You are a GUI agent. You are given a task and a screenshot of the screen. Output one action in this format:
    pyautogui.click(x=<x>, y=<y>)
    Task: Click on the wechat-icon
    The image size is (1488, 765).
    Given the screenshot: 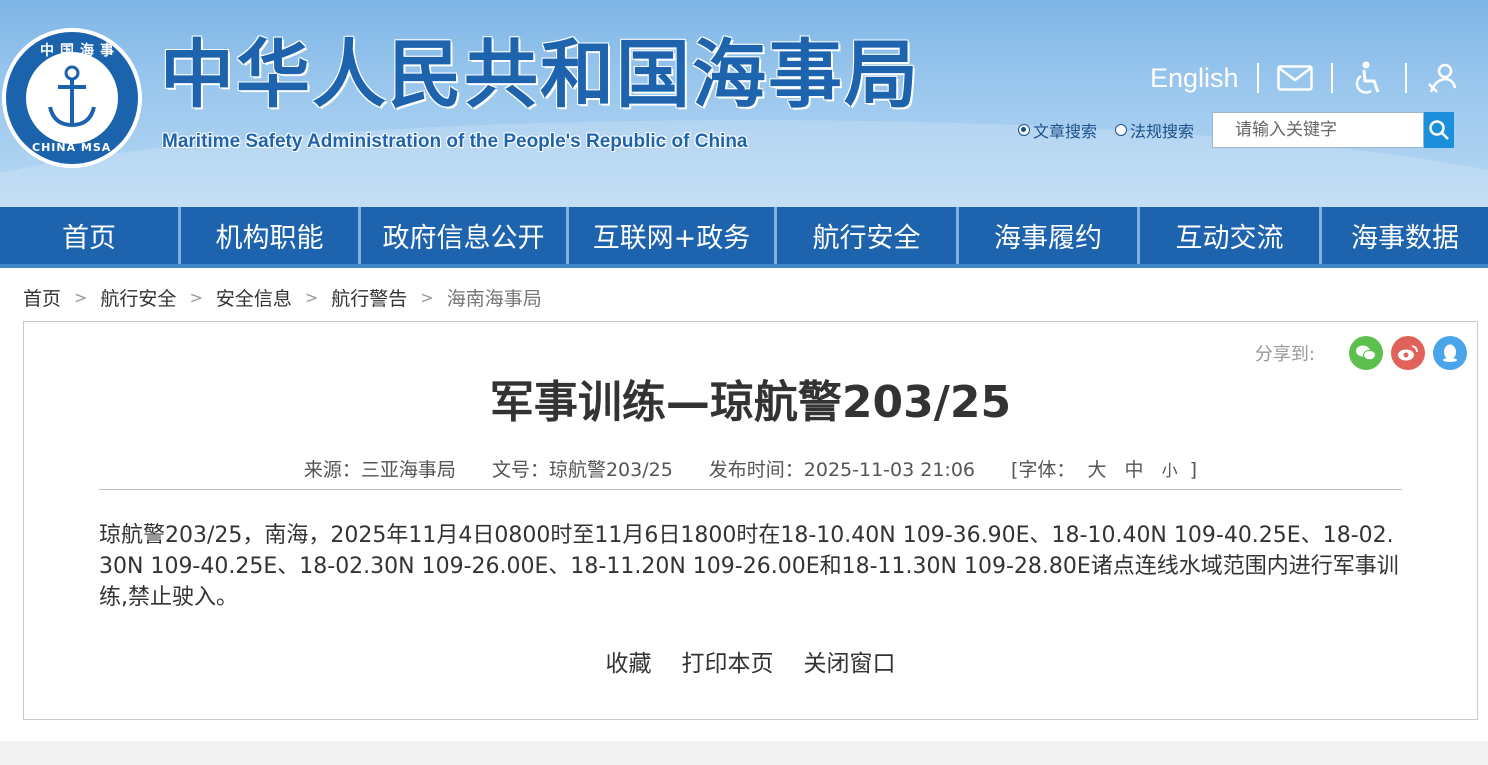 What is the action you would take?
    pyautogui.click(x=1366, y=353)
    